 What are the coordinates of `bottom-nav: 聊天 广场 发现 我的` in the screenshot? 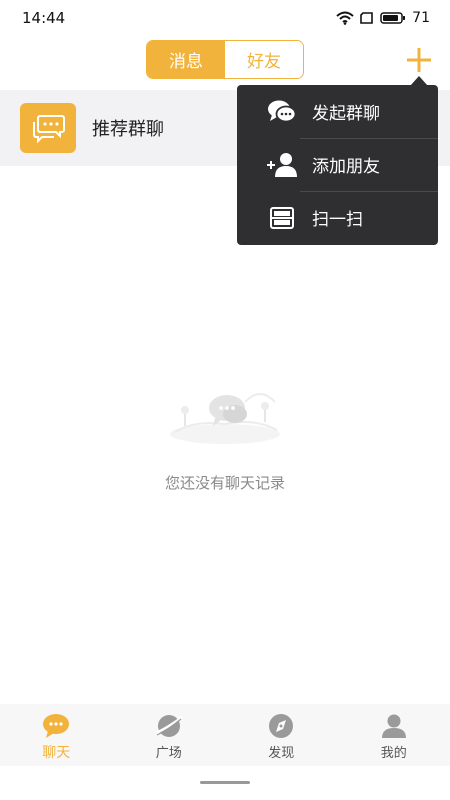 It's located at (225, 735).